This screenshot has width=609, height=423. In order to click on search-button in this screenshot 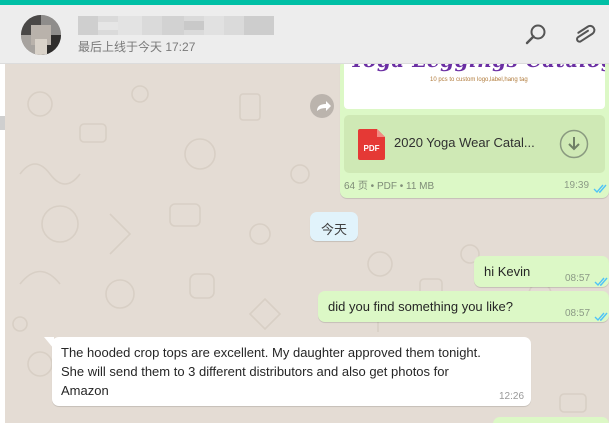, I will do `click(536, 35)`.